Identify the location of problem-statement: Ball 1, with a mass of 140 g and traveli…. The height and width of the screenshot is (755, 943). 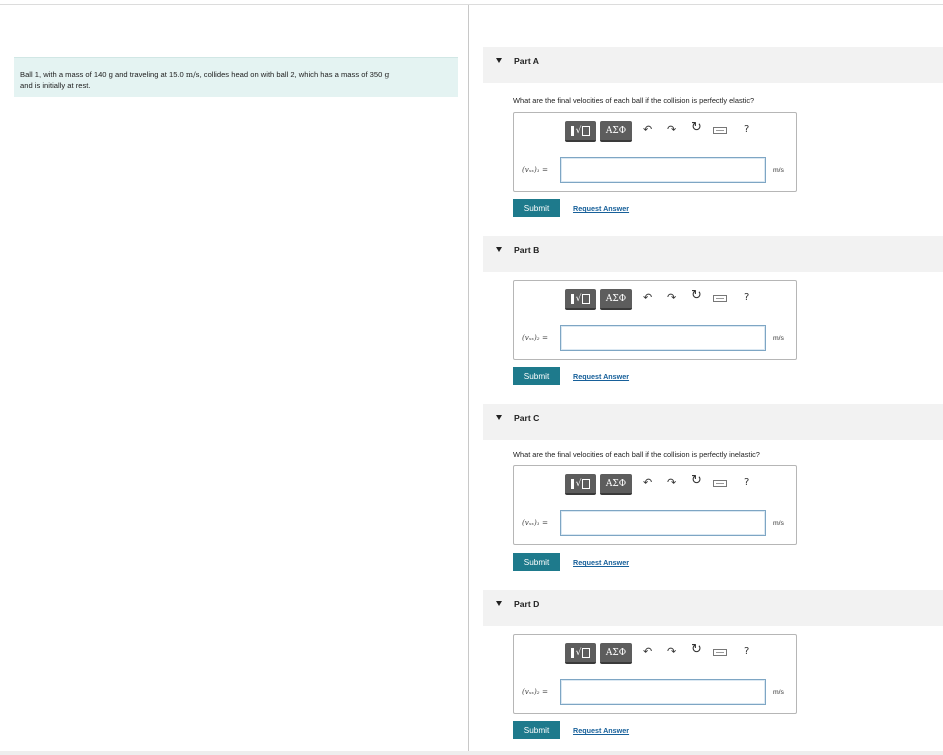
(236, 77).